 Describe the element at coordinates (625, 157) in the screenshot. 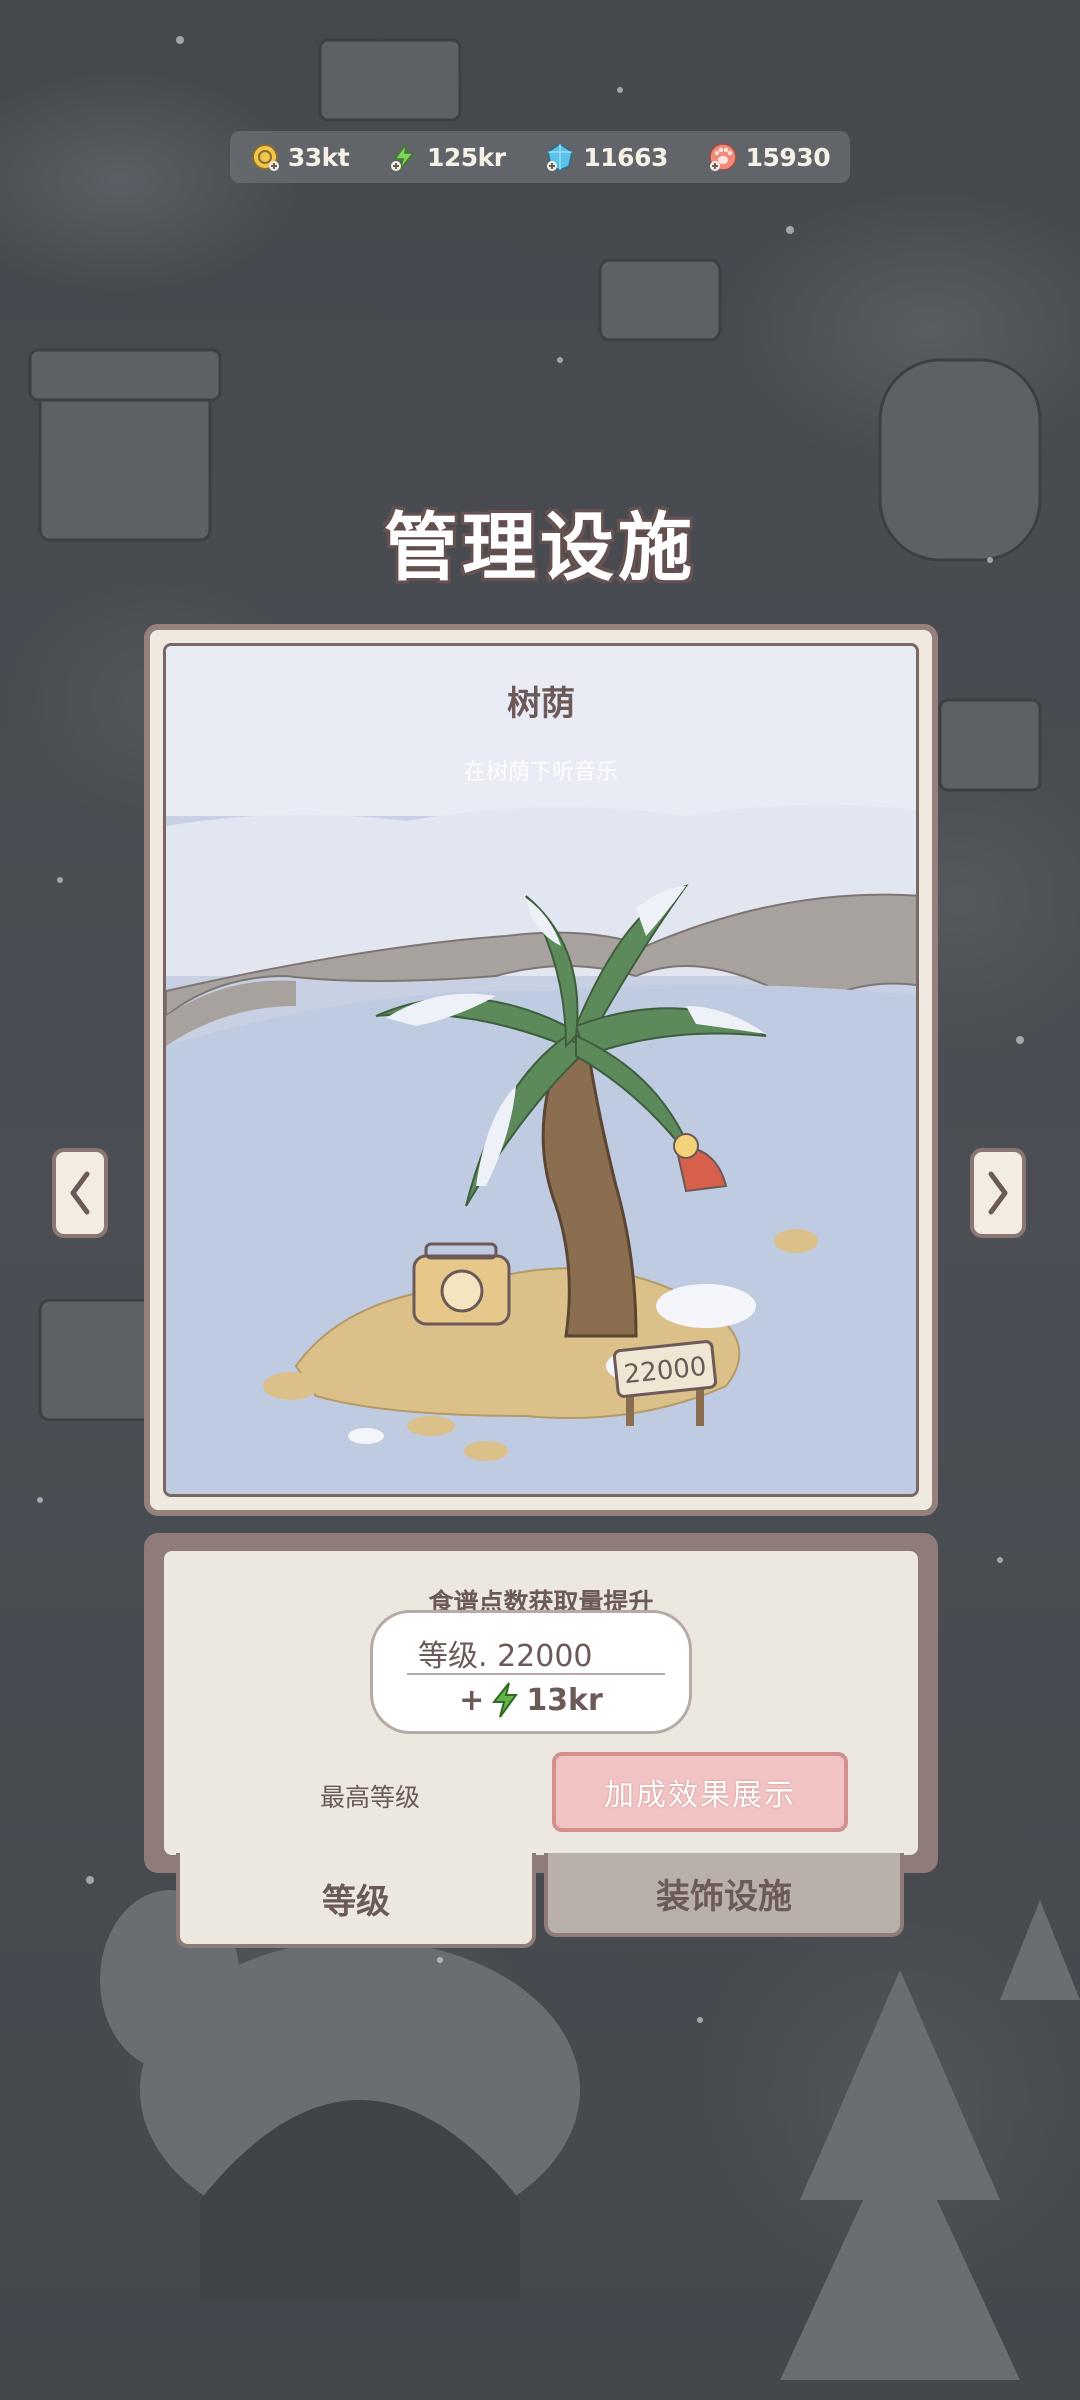

I see `crystal-value: 11663` at that location.